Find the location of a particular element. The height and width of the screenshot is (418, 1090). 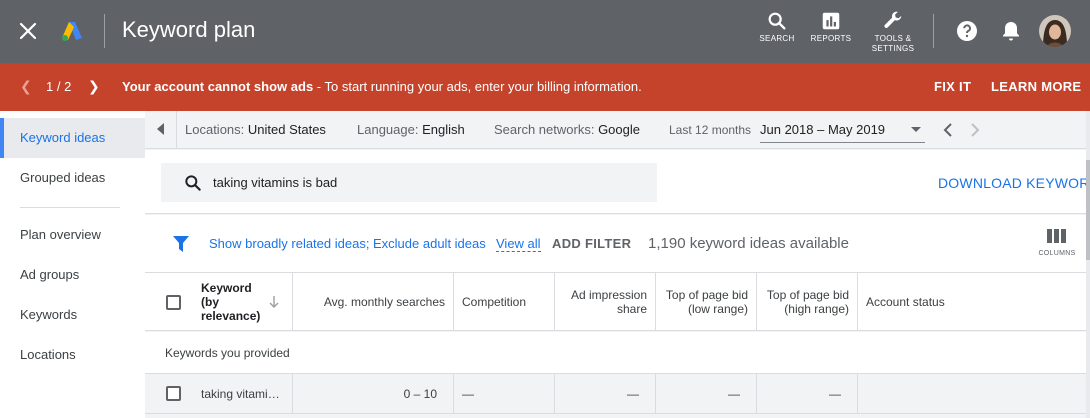

col-keyword-l3: relevance) is located at coordinates (231, 316).